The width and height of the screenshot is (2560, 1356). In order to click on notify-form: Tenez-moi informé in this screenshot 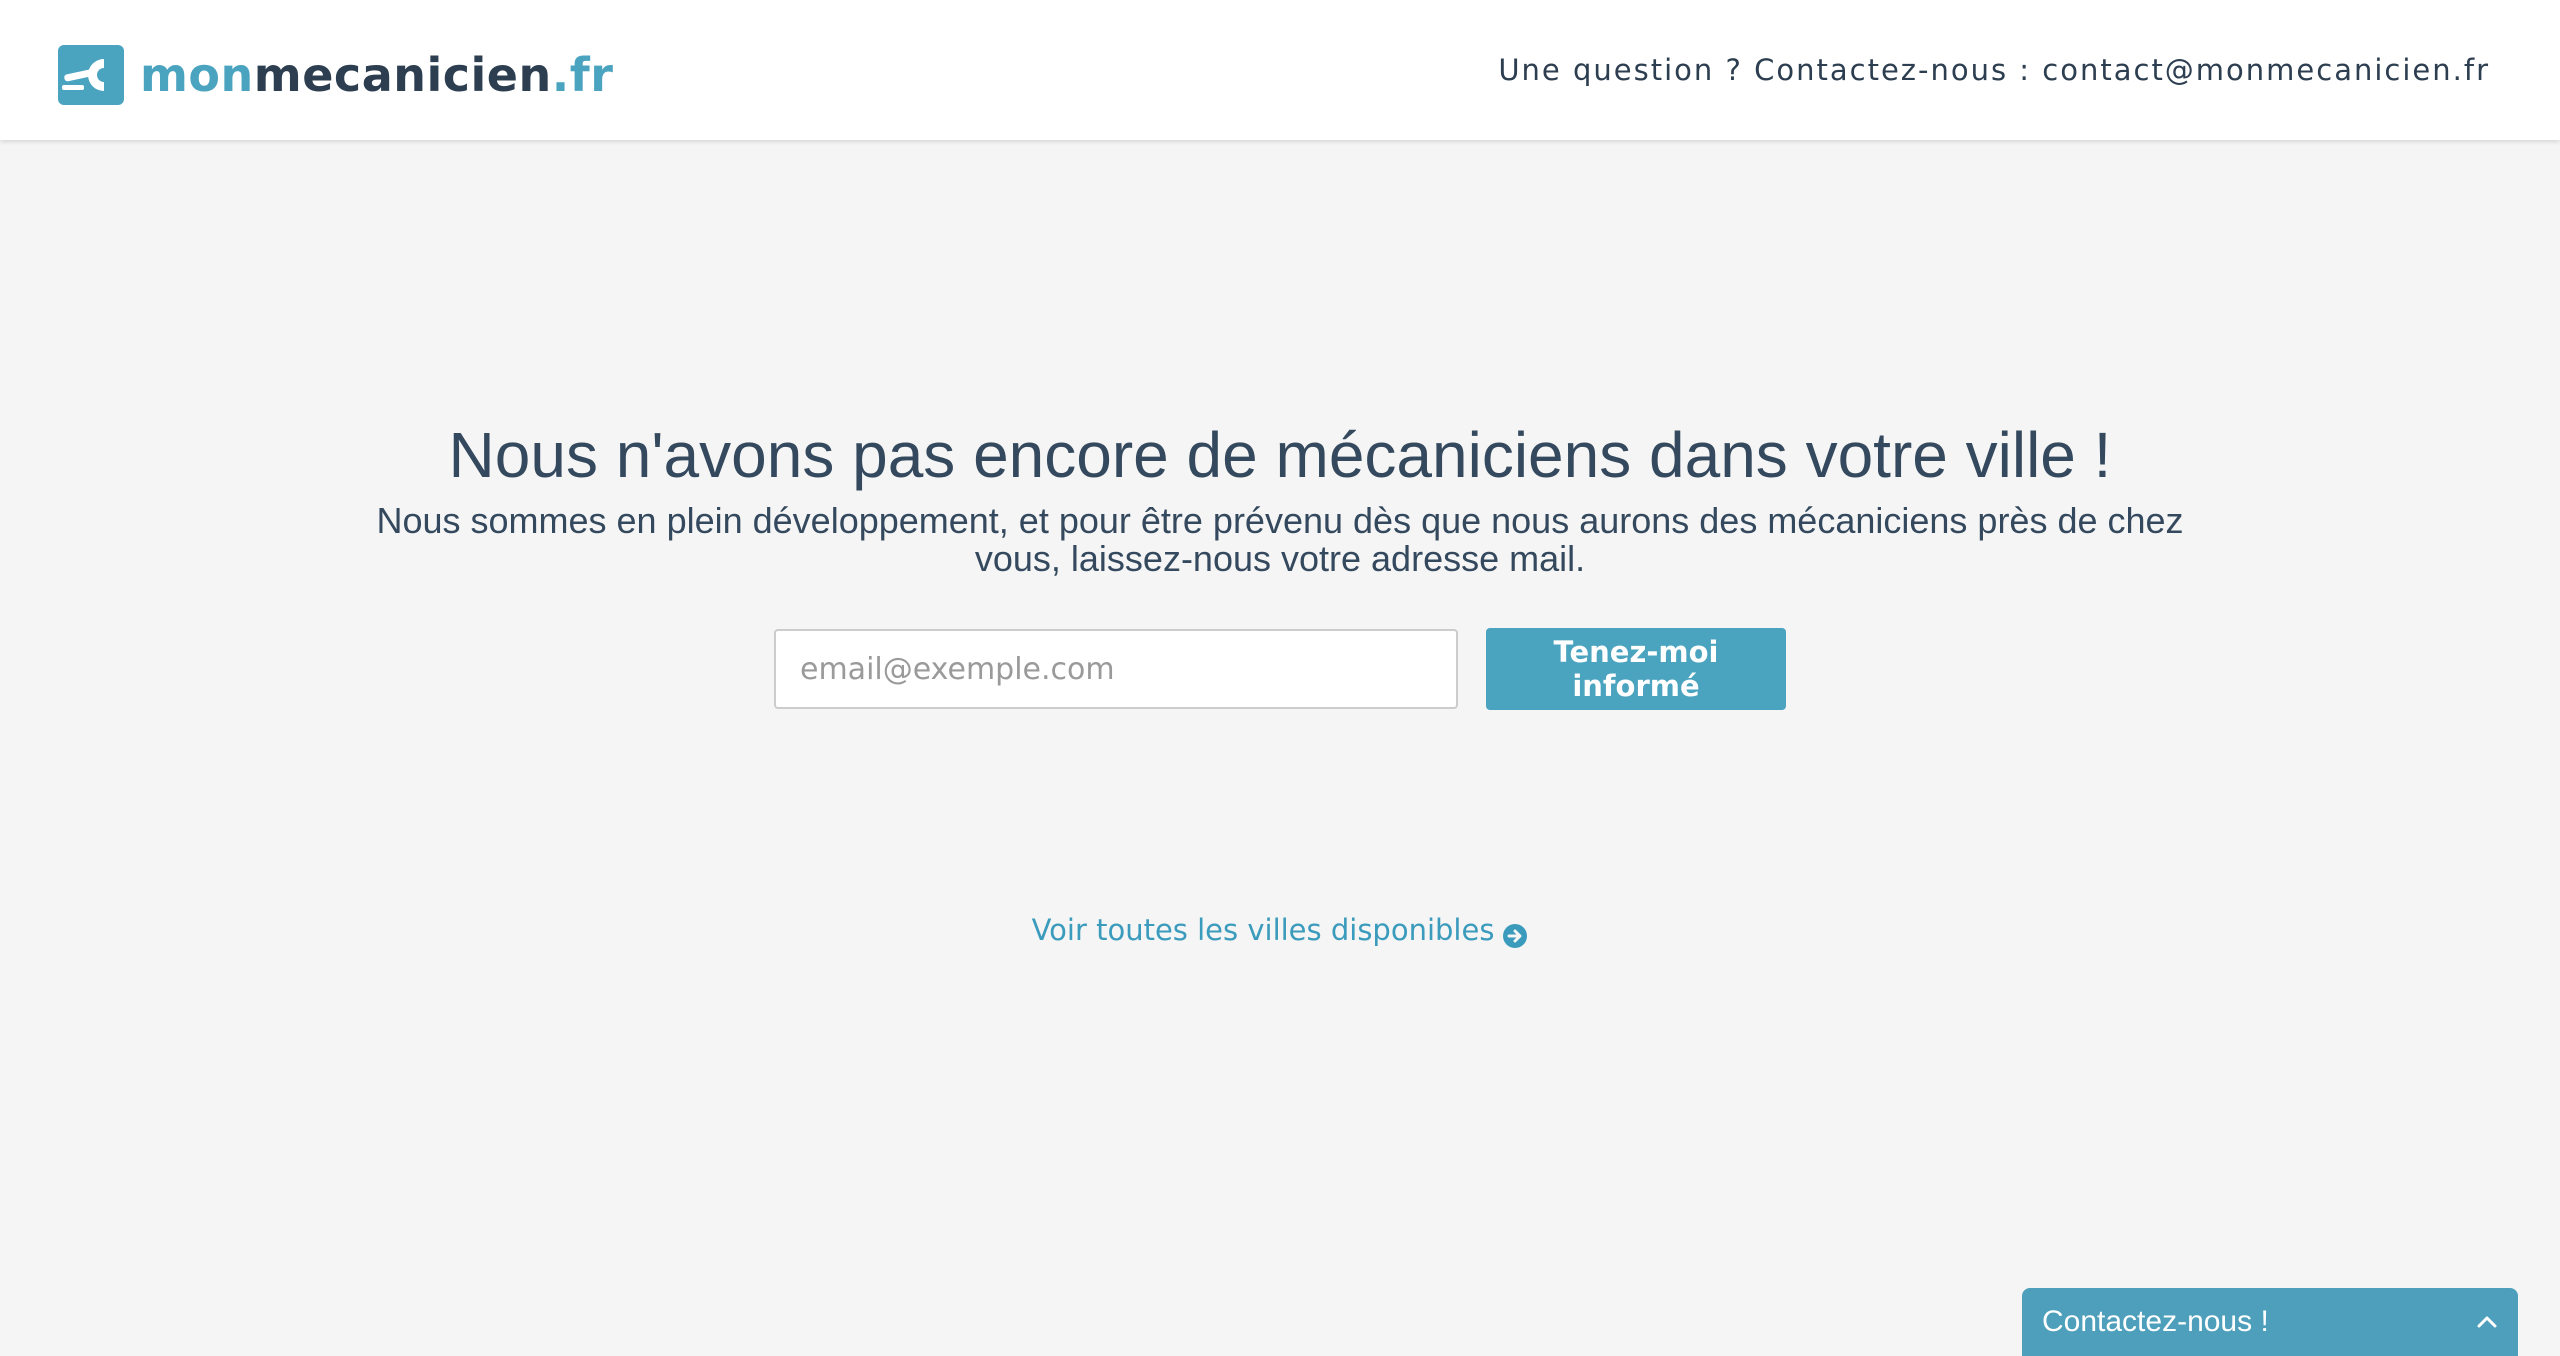, I will do `click(1280, 669)`.